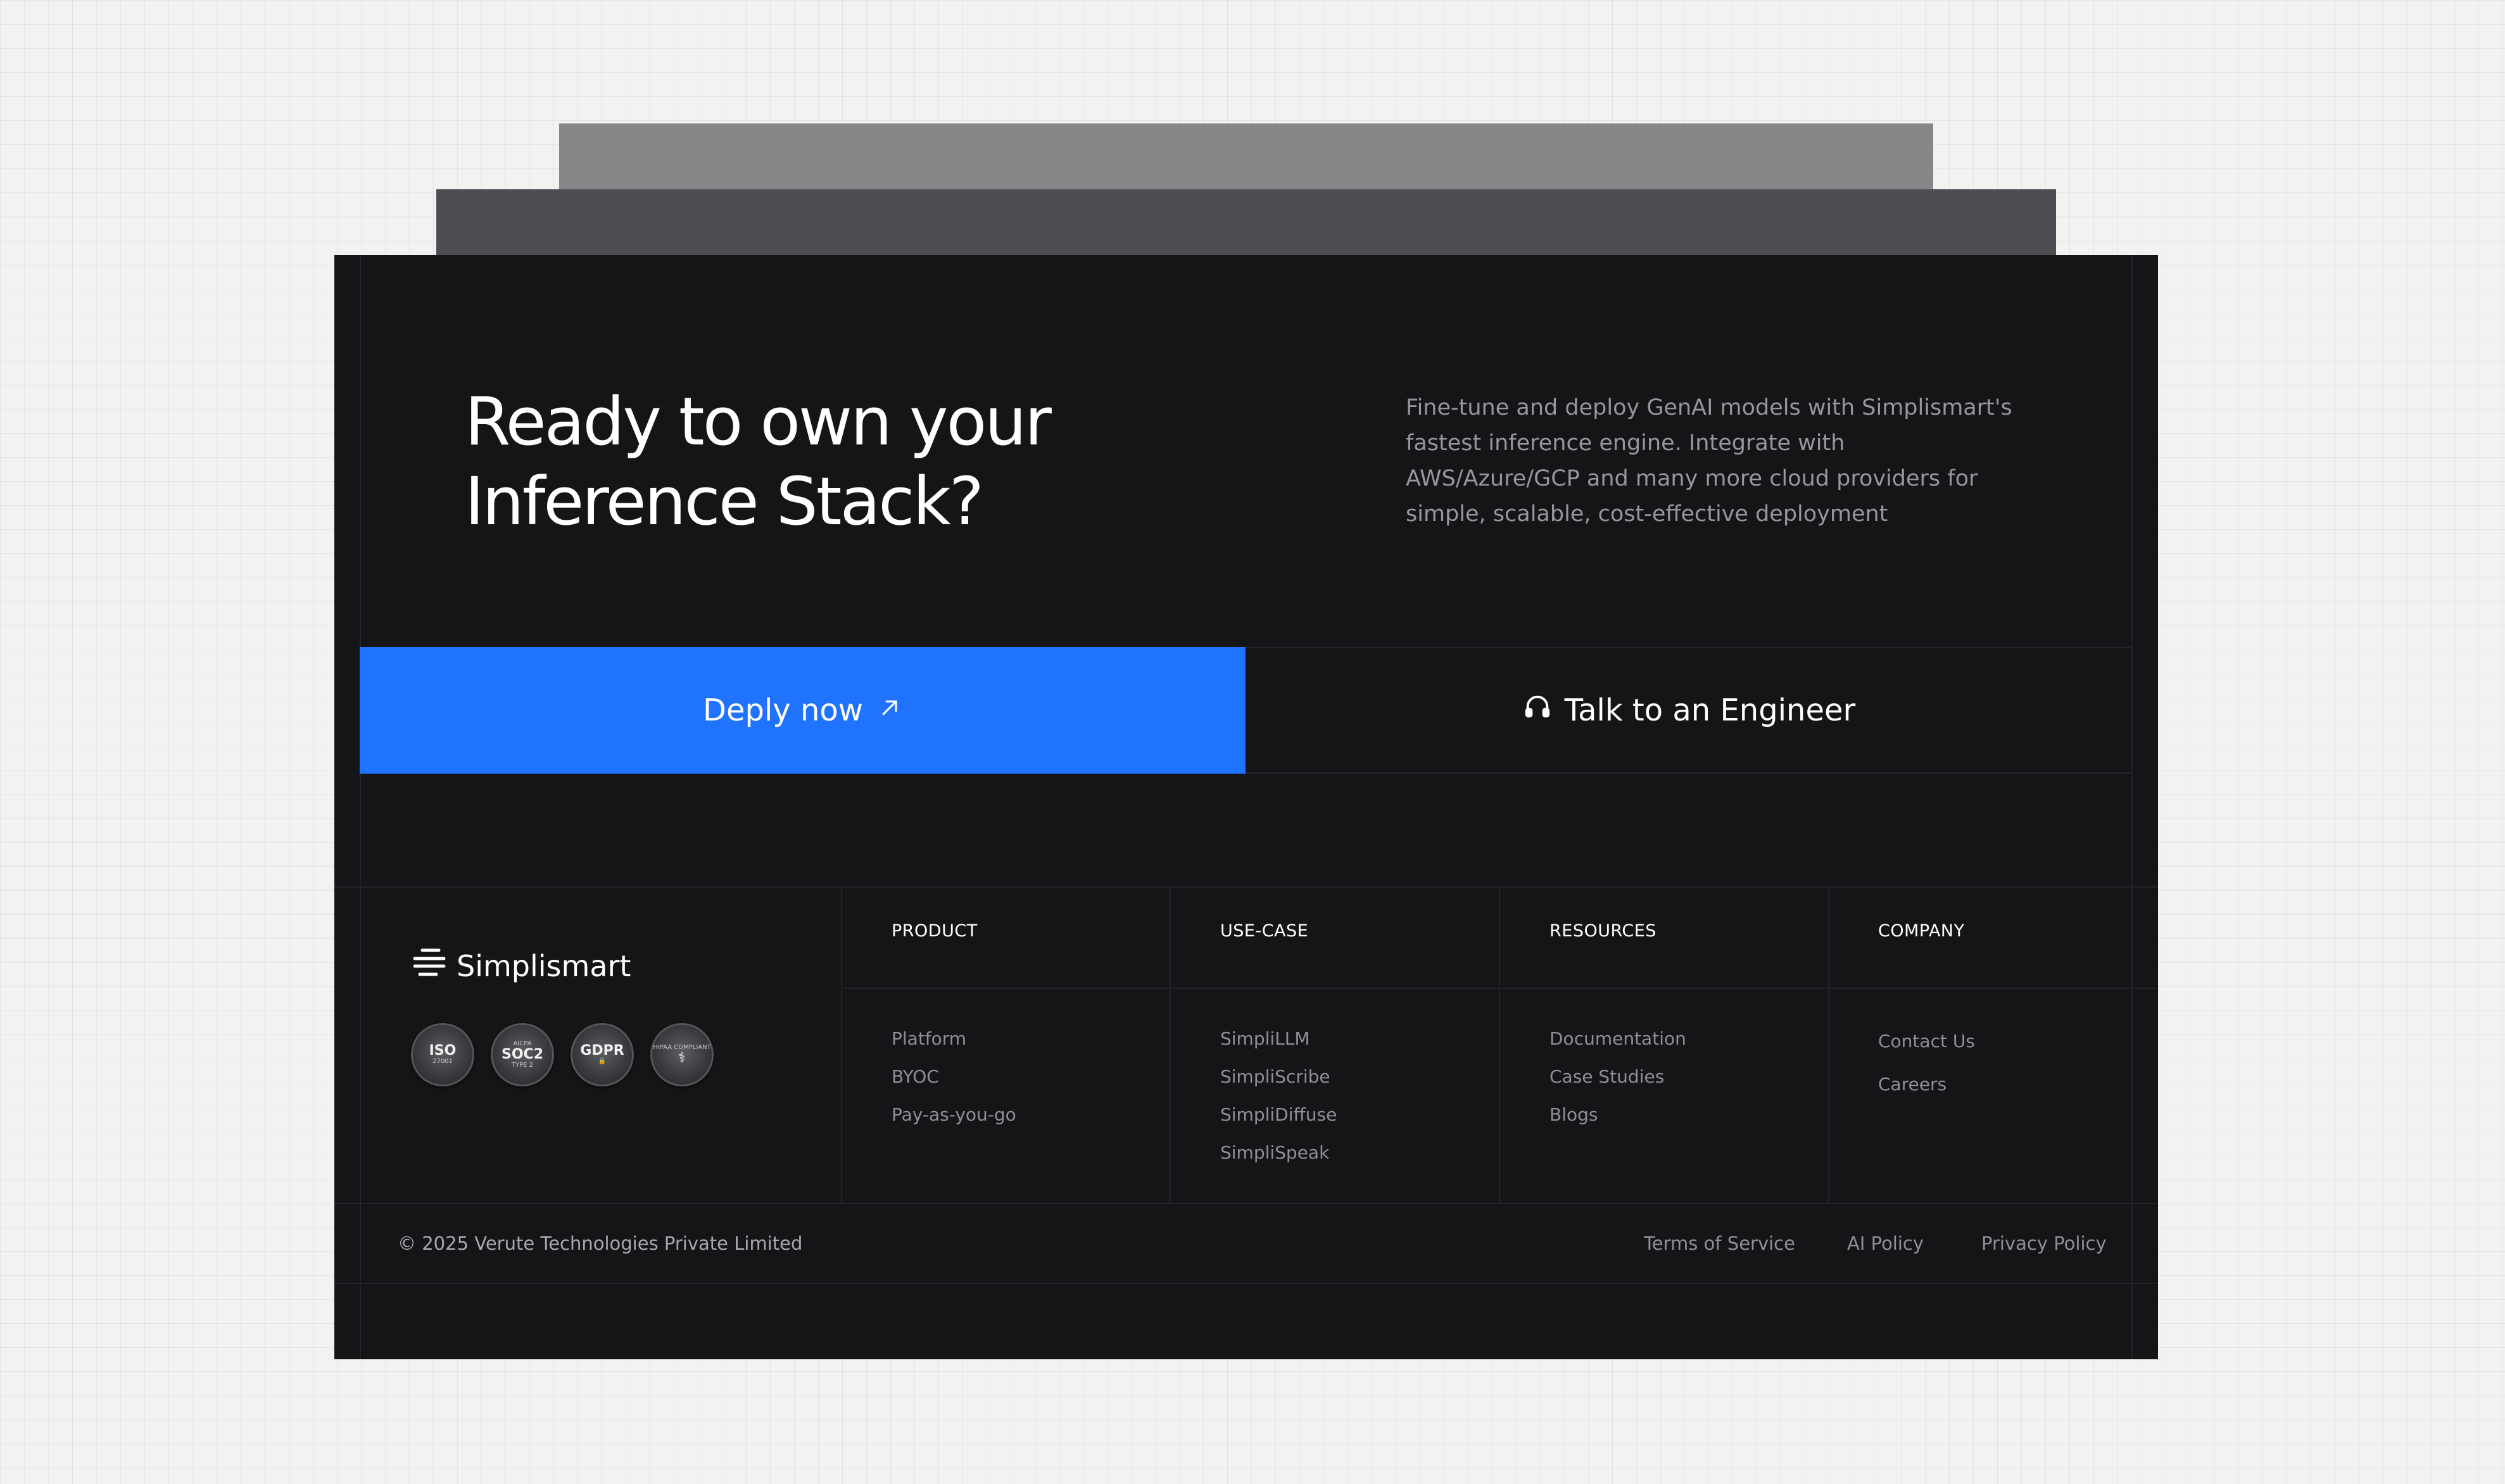 Image resolution: width=2505 pixels, height=1484 pixels. Describe the element at coordinates (522, 1054) in the screenshot. I see `soc2-badge: AICPA SOC2 TYPE 2` at that location.